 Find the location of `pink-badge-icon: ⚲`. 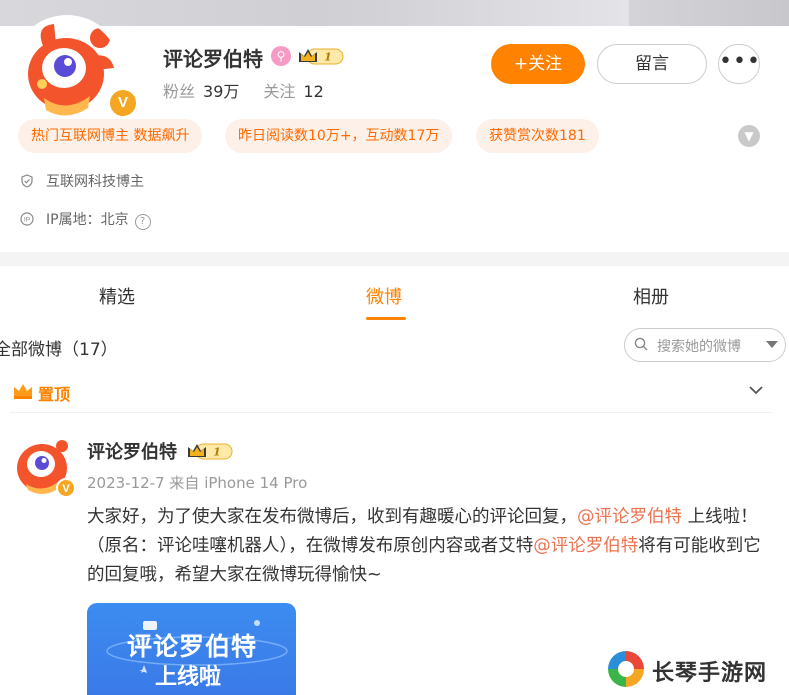

pink-badge-icon: ⚲ is located at coordinates (281, 56).